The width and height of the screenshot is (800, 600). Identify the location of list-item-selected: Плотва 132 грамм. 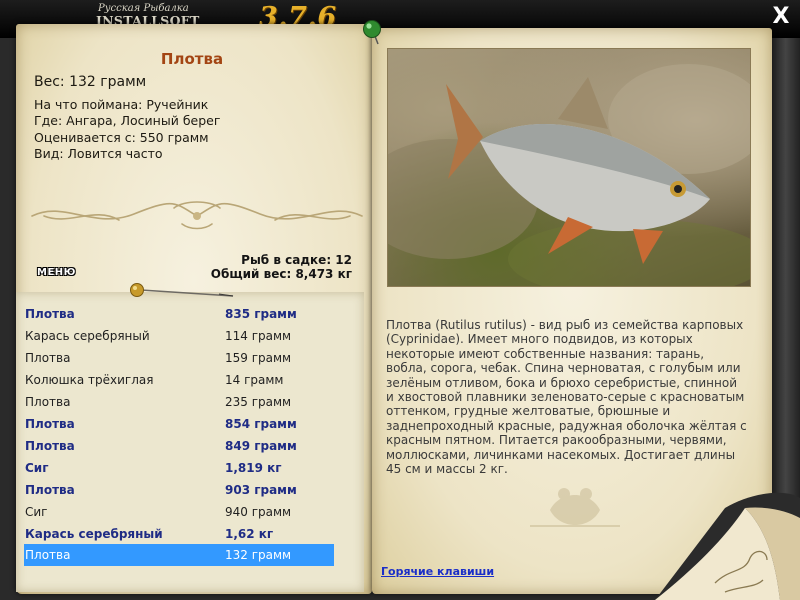
(179, 555).